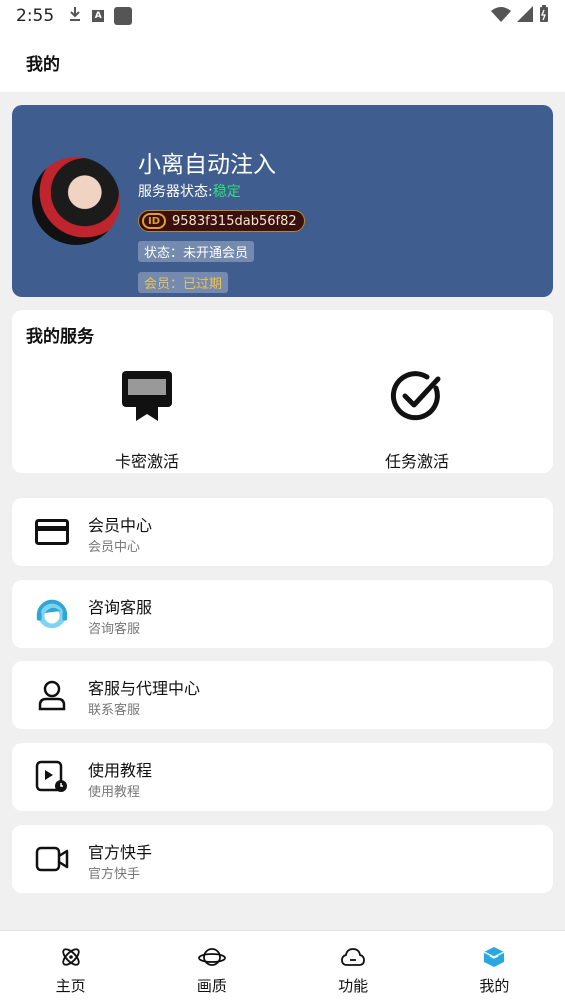  What do you see at coordinates (175, 192) in the screenshot?
I see `server-status-label: 服务器状态:` at bounding box center [175, 192].